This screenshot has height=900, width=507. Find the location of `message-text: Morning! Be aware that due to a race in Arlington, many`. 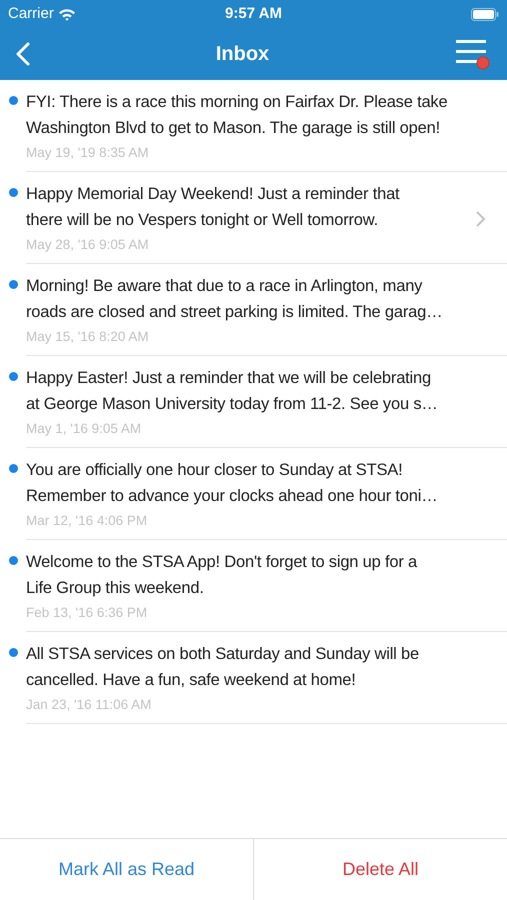

message-text: Morning! Be aware that due to a race in Arlington, many is located at coordinates (225, 286).